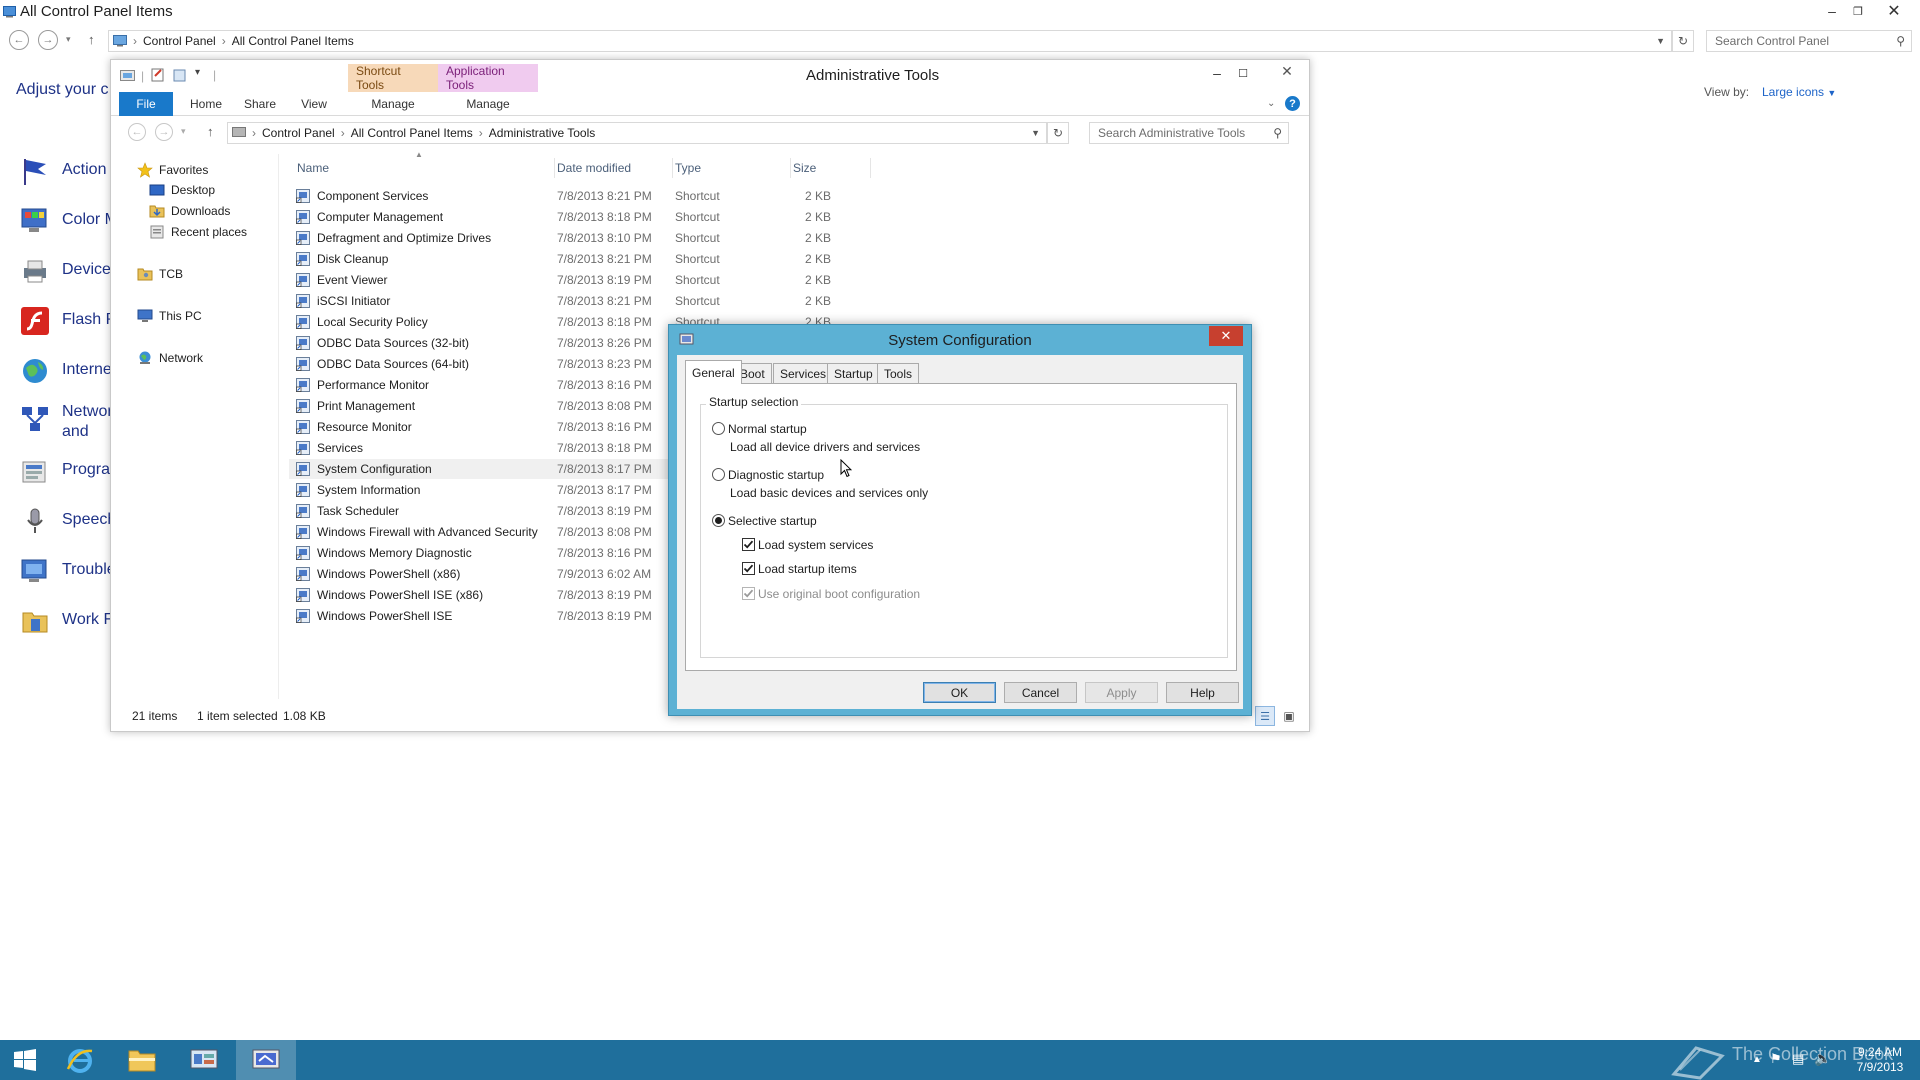  I want to click on taskbar-system-configuration, so click(266, 1060).